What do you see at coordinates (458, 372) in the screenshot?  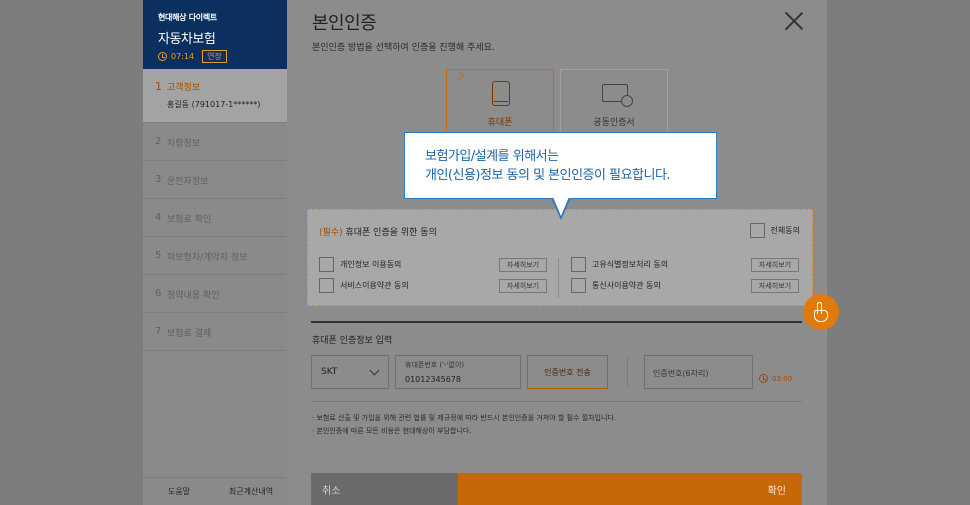 I see `phone-number-input: 휴대폰번호 ('-'없이) 01012345678` at bounding box center [458, 372].